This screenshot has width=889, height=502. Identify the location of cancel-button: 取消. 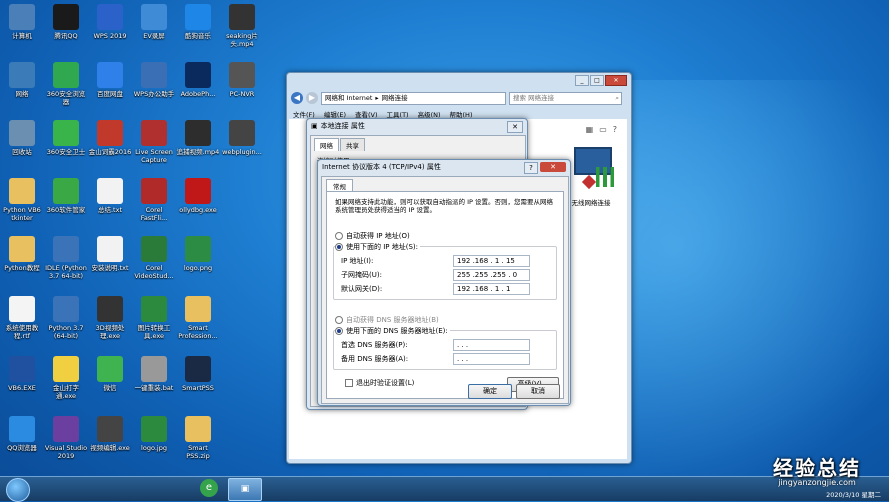
(538, 391).